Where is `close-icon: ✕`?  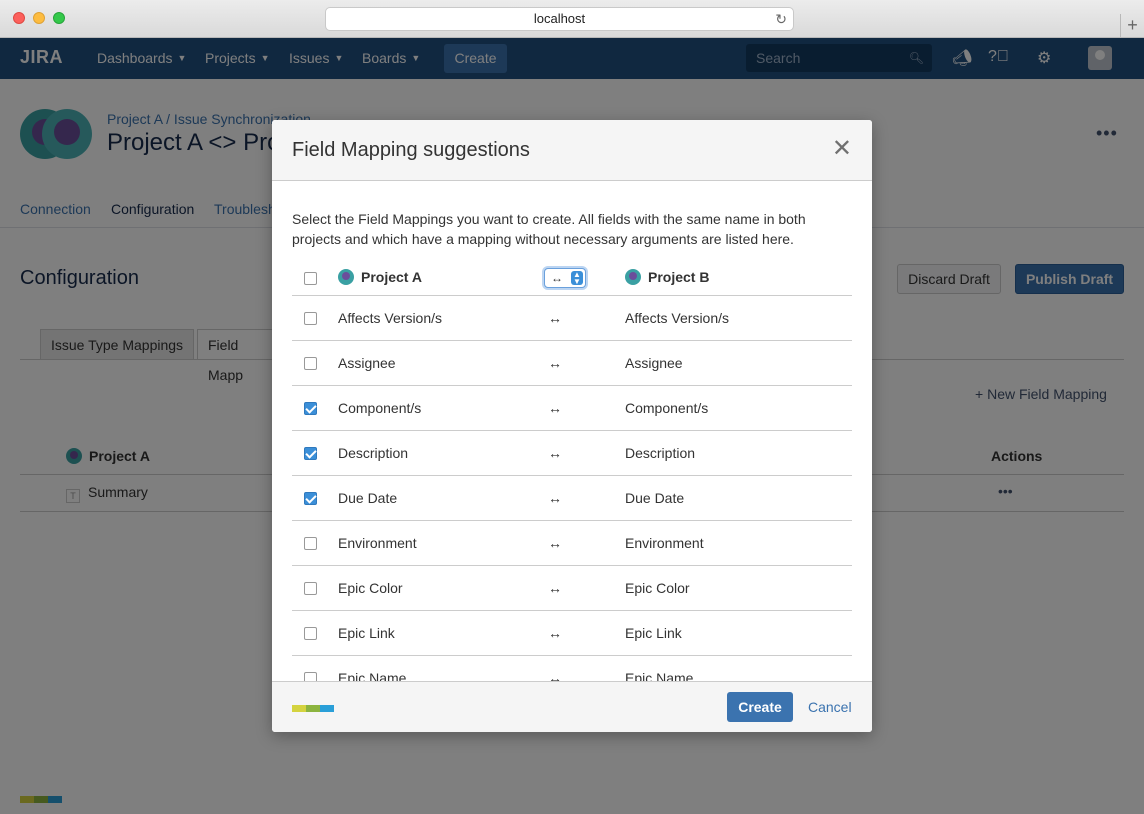
close-icon: ✕ is located at coordinates (842, 149).